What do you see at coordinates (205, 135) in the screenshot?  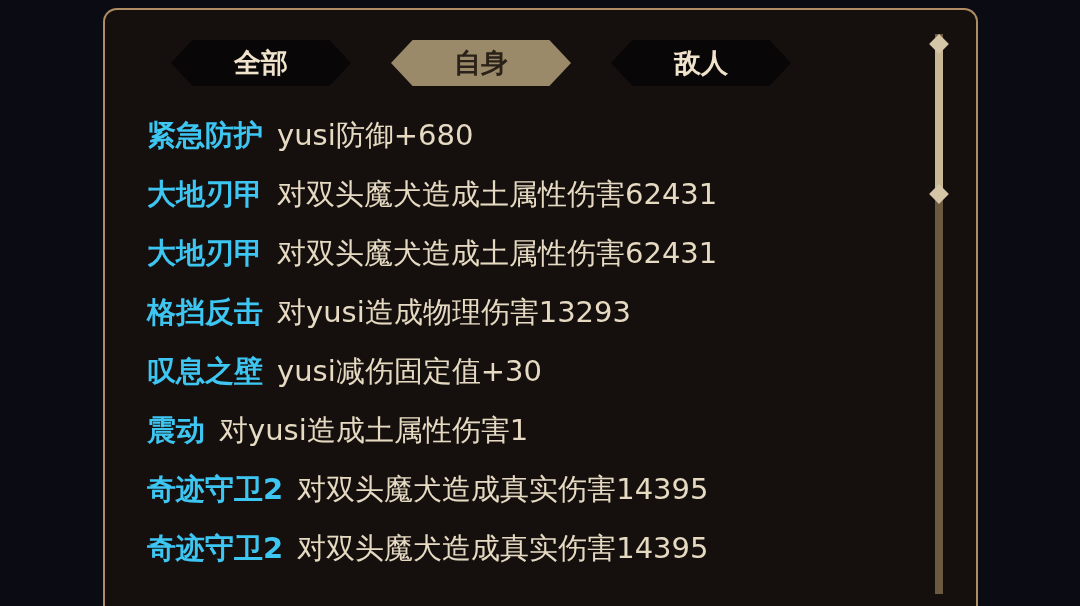 I see `skill-name: 紧急防护` at bounding box center [205, 135].